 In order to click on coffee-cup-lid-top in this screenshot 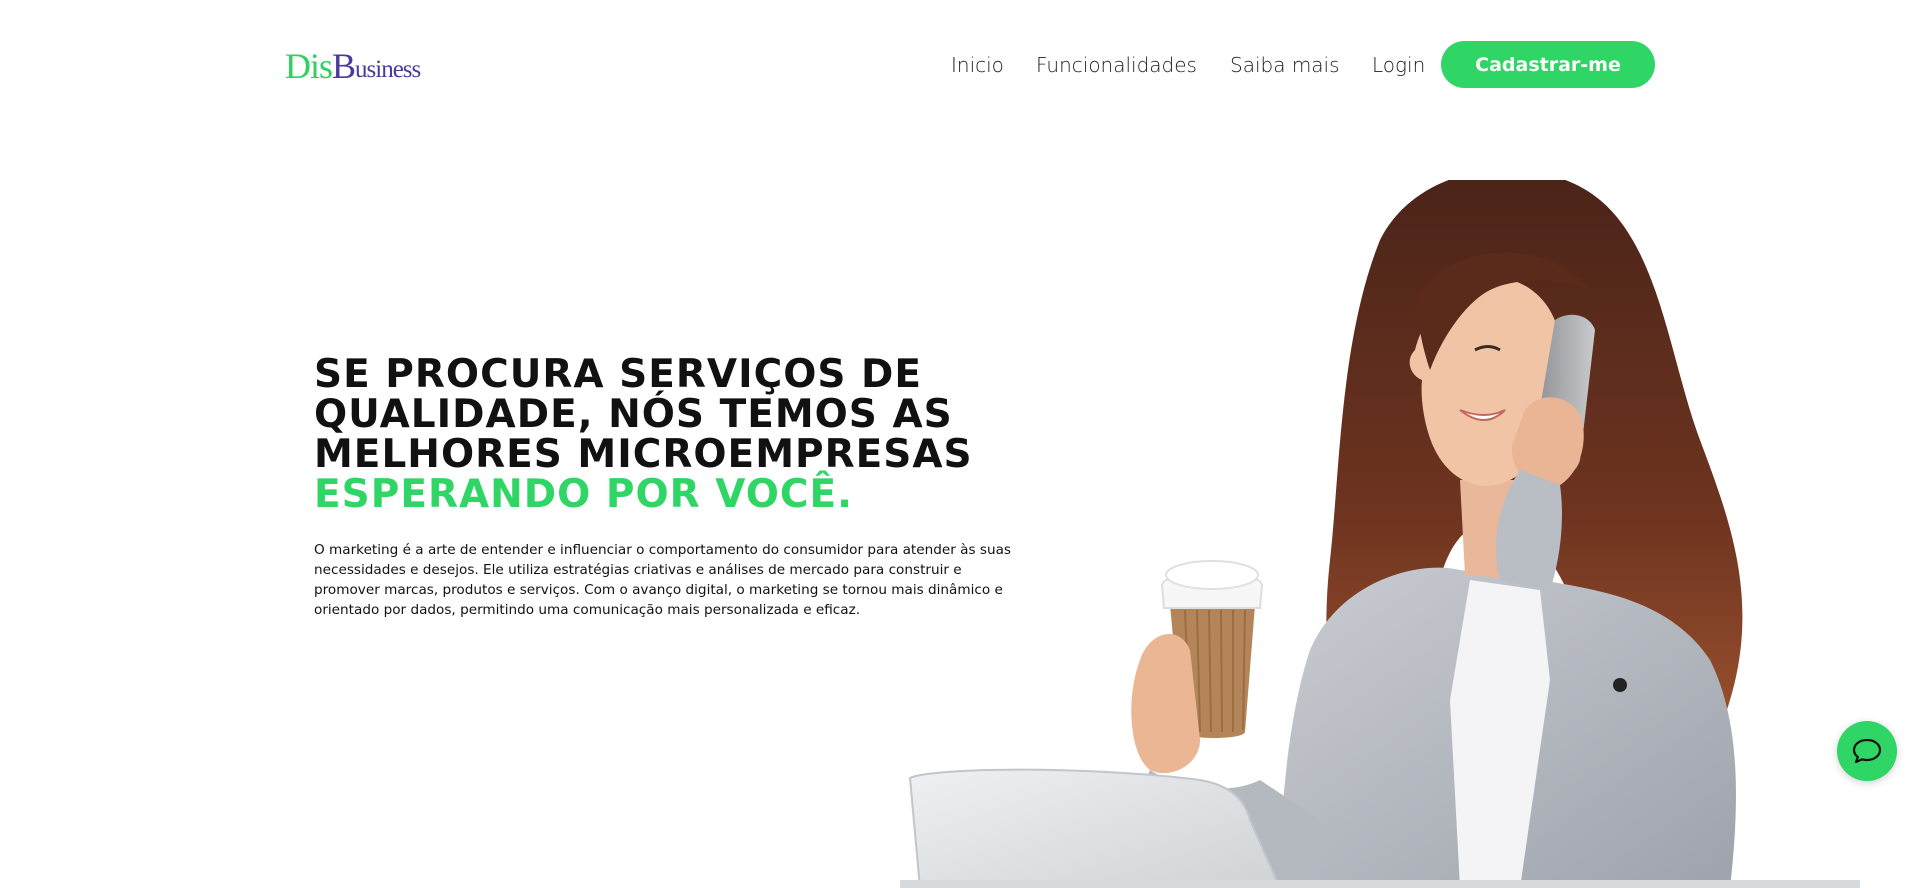, I will do `click(1212, 575)`.